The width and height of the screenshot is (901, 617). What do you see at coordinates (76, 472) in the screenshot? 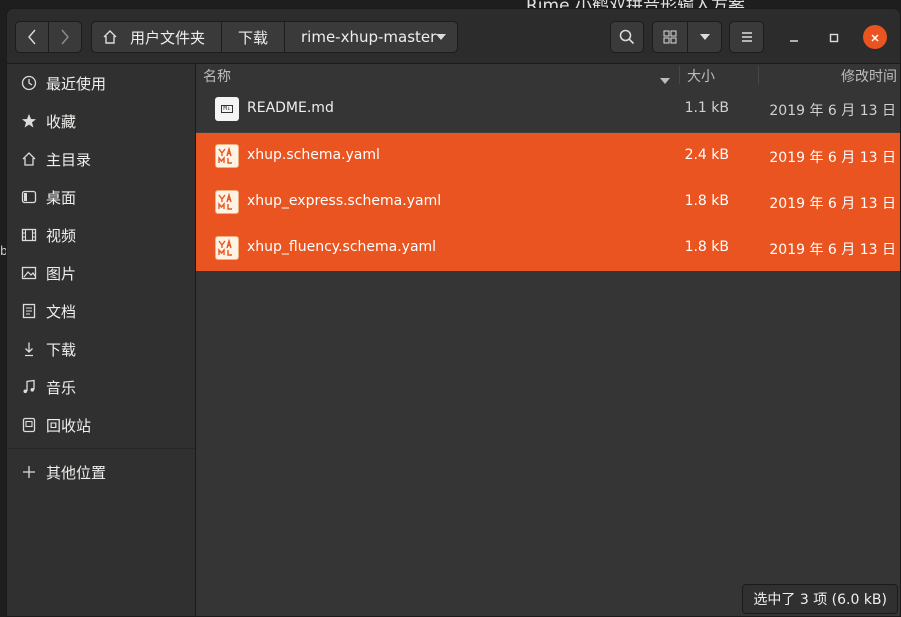
I see `sidebar-item-label: 其他位置` at bounding box center [76, 472].